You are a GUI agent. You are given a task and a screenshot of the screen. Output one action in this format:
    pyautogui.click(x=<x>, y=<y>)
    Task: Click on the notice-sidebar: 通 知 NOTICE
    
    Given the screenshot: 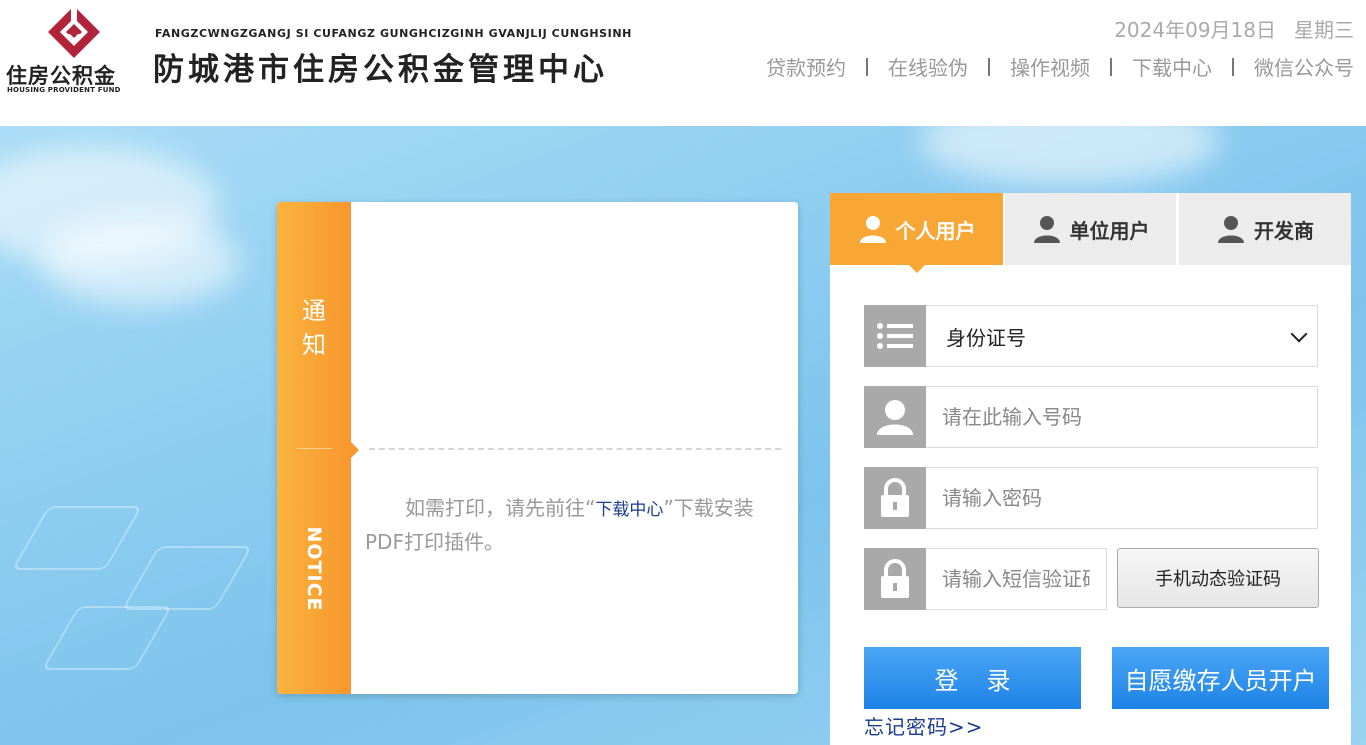 What is the action you would take?
    pyautogui.click(x=314, y=448)
    